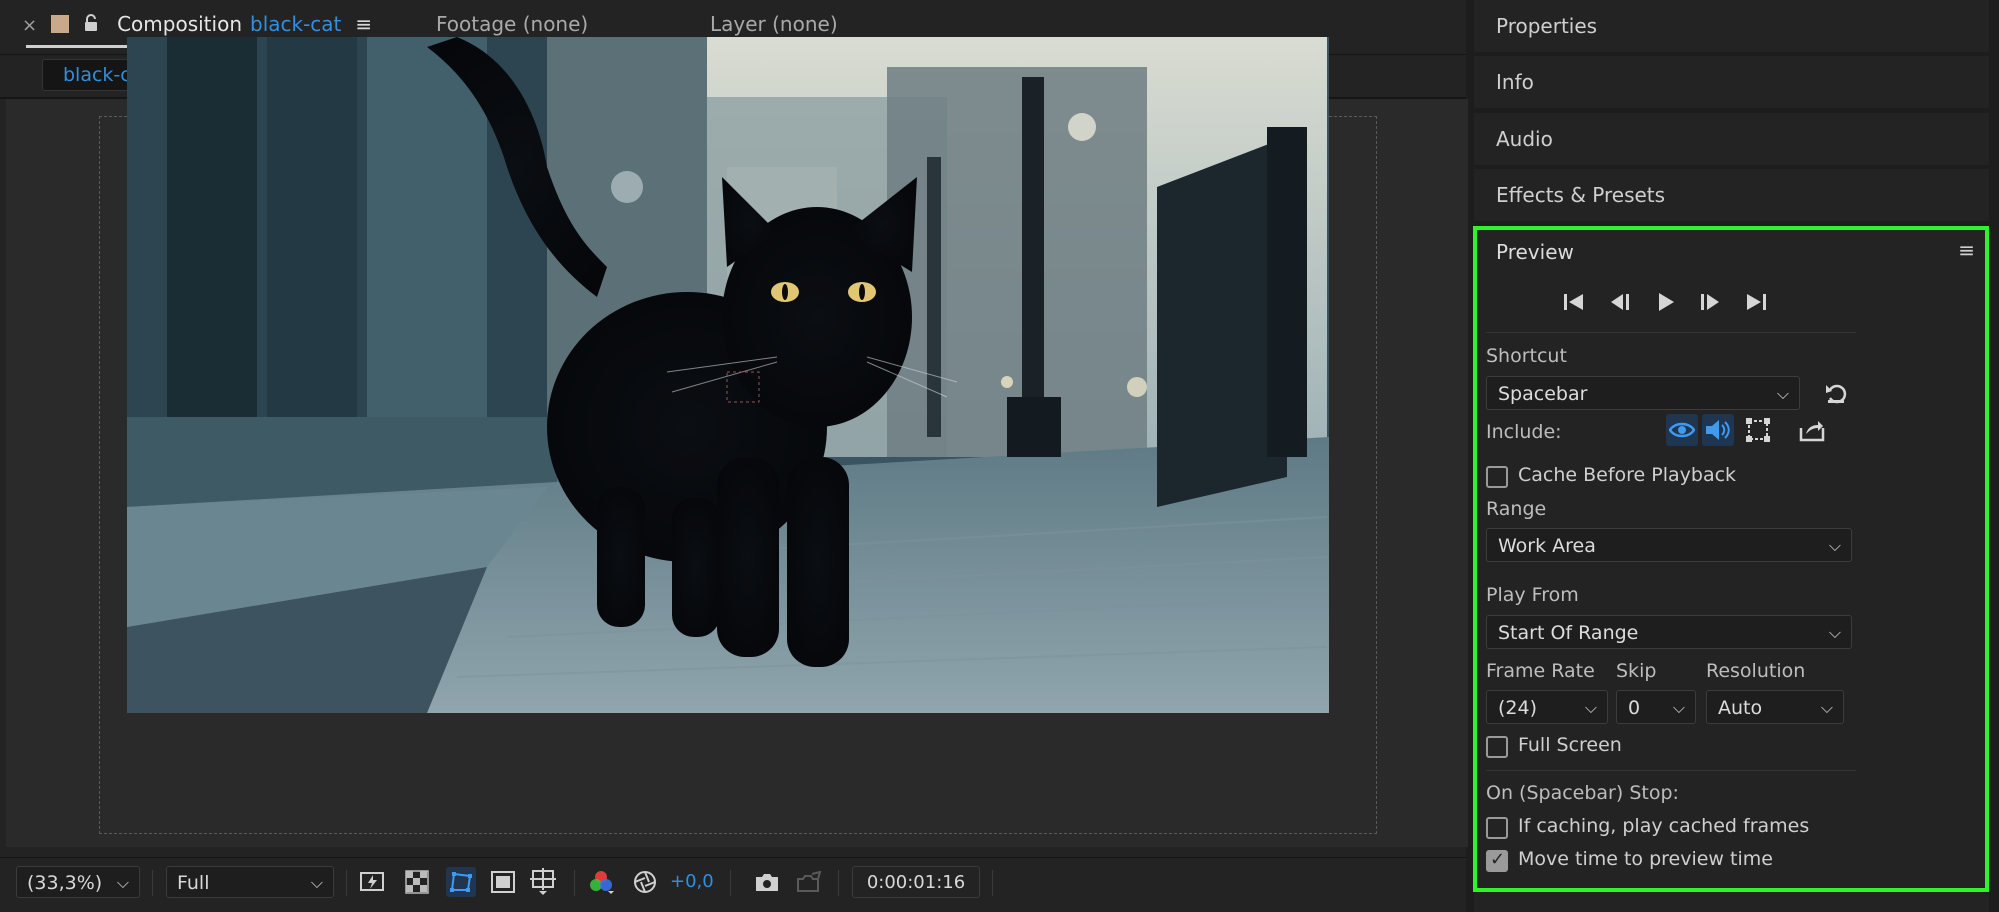 This screenshot has width=1999, height=912. Describe the element at coordinates (1636, 671) in the screenshot. I see `skip-label: Skip` at that location.